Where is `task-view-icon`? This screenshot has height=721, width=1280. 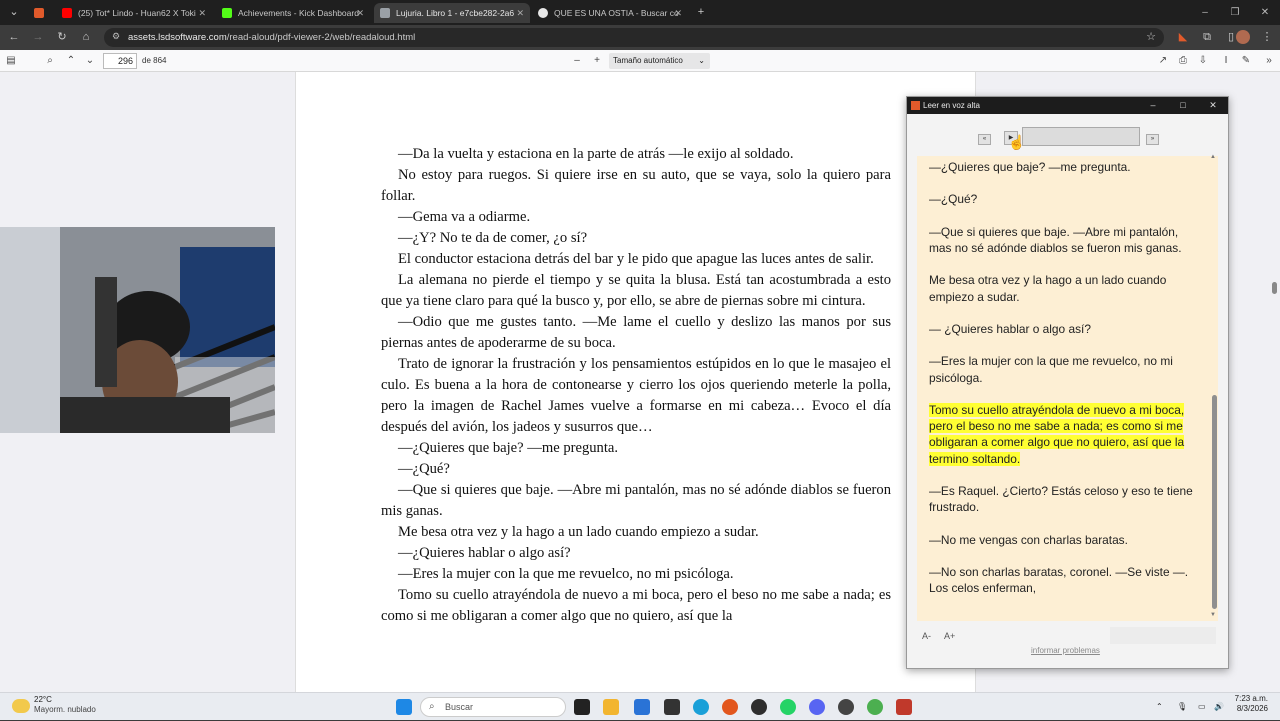
task-view-icon is located at coordinates (582, 707).